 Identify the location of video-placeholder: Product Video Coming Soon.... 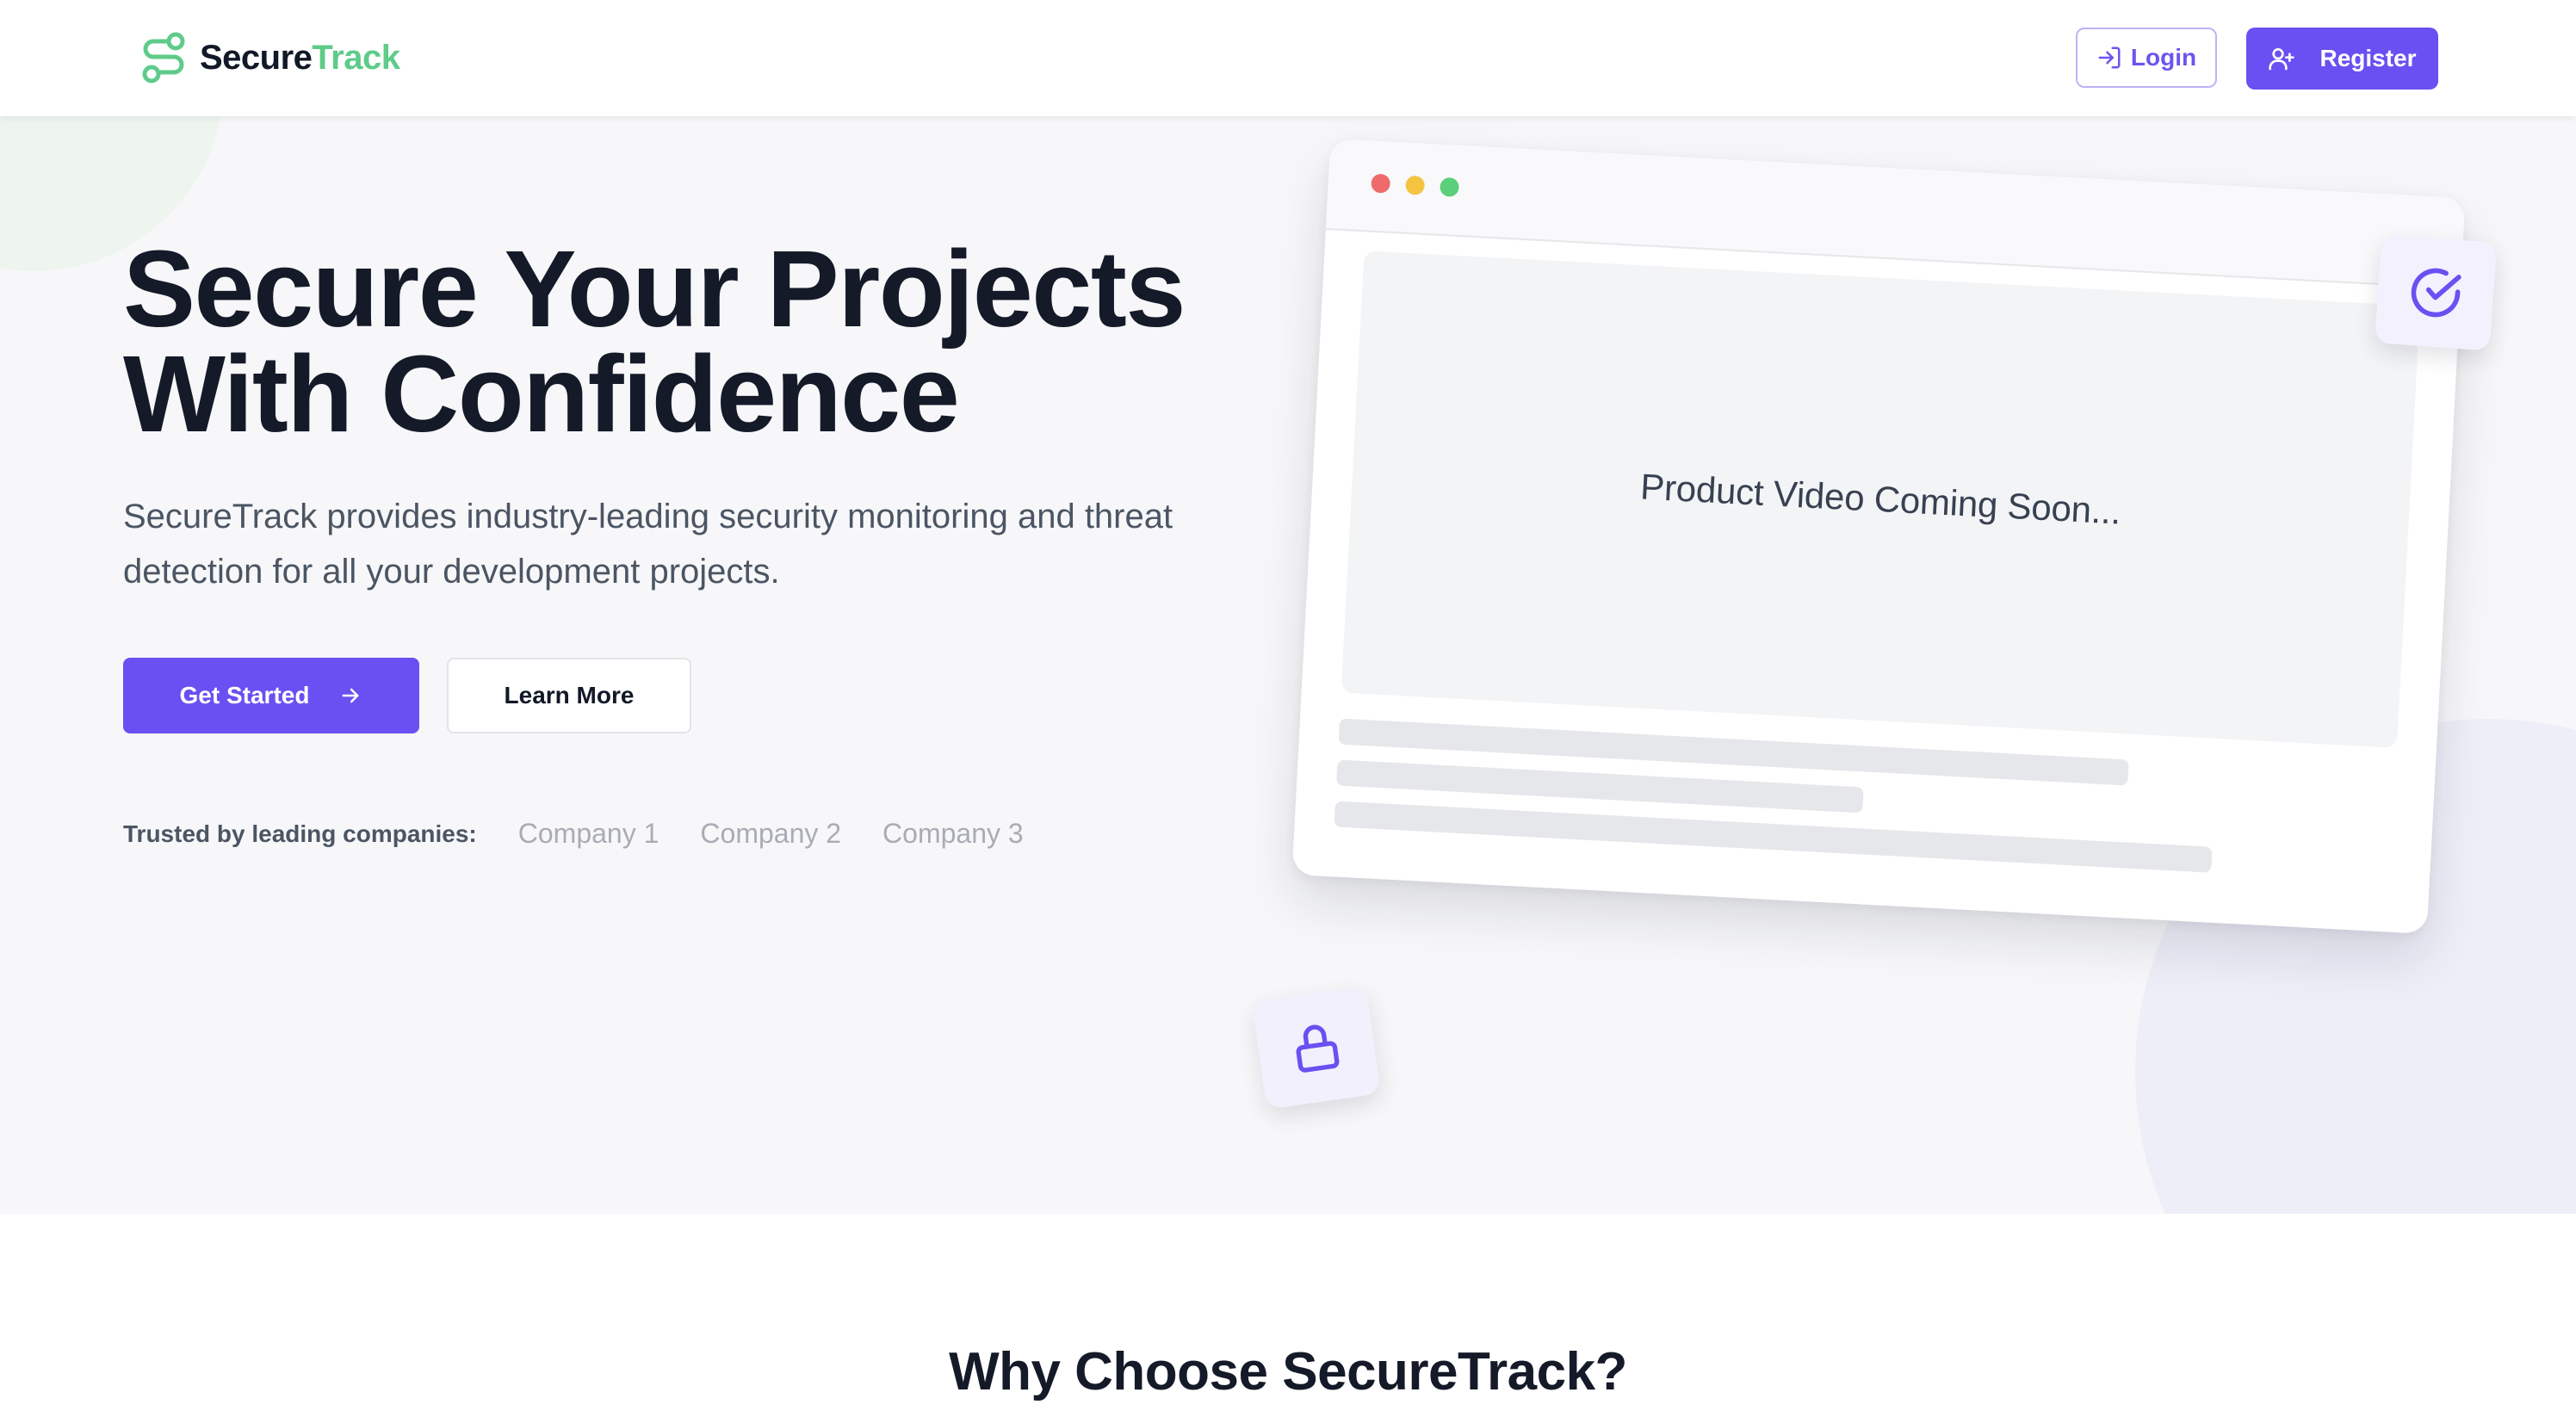
(1880, 499).